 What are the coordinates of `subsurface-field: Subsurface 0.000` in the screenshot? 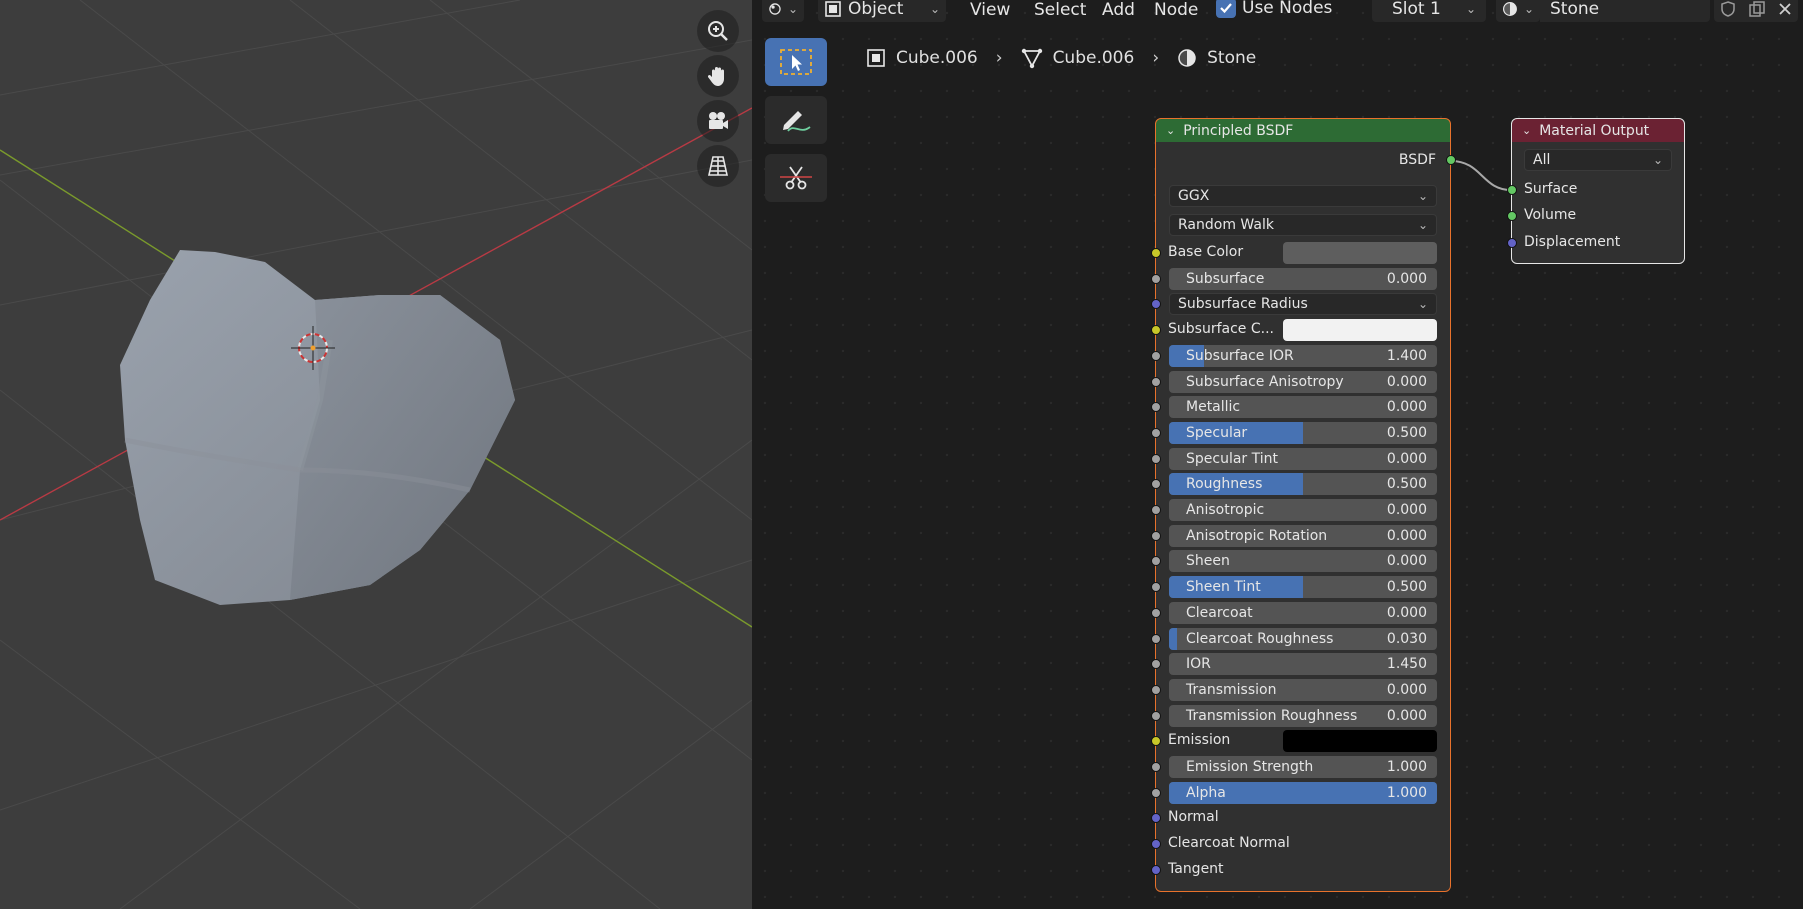 It's located at (1303, 279).